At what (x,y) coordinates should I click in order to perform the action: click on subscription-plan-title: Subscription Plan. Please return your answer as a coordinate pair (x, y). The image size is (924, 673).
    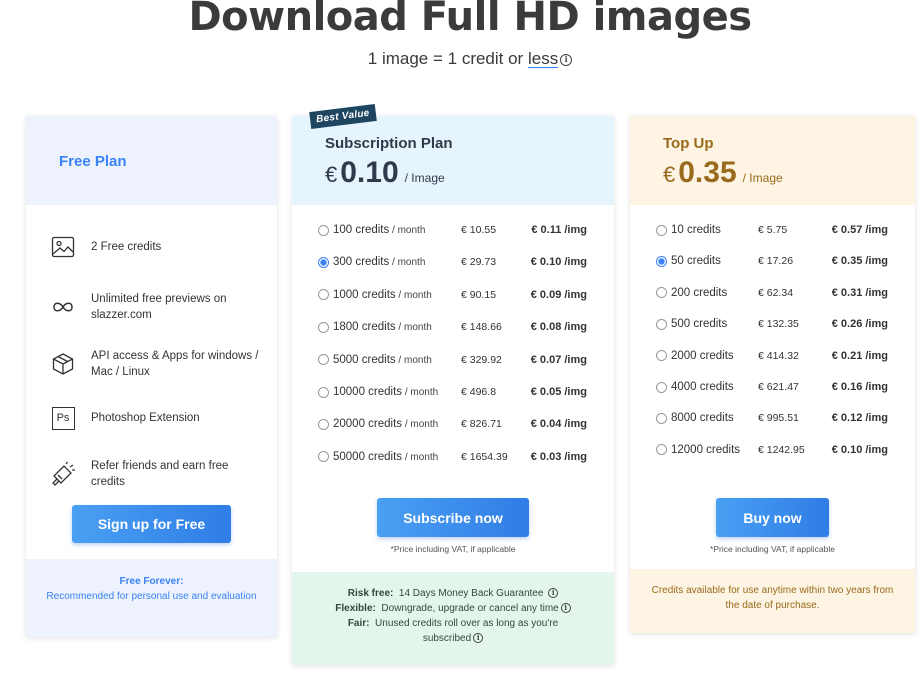
    Looking at the image, I should click on (389, 143).